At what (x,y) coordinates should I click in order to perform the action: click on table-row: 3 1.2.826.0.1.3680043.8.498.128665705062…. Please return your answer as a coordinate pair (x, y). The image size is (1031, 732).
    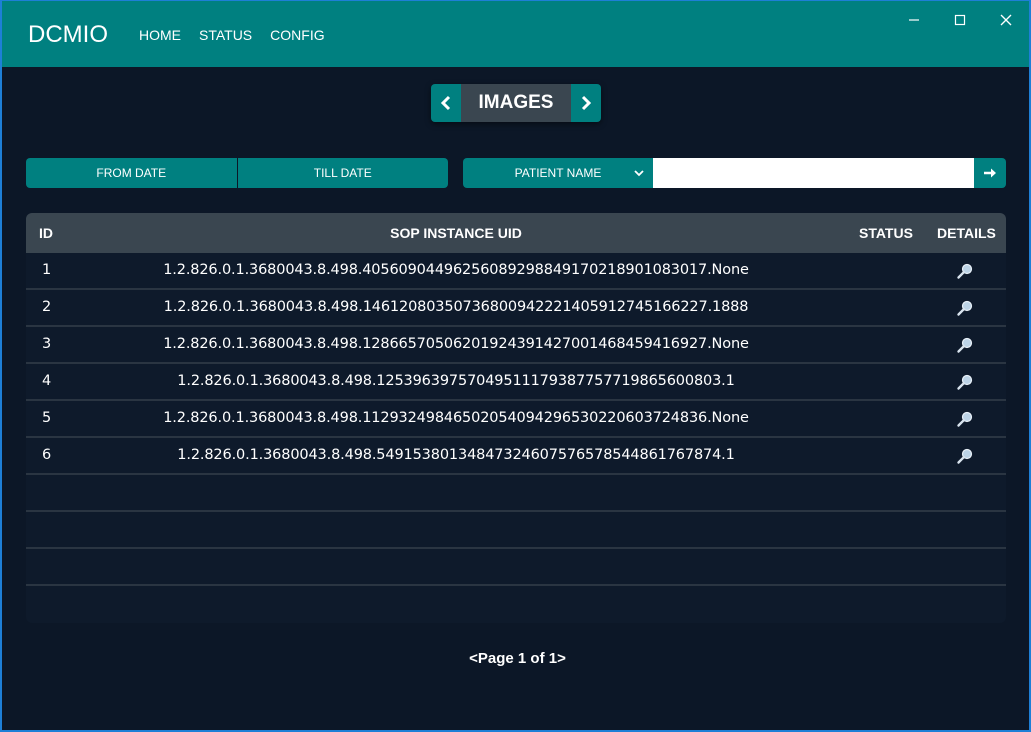
    Looking at the image, I should click on (516, 345).